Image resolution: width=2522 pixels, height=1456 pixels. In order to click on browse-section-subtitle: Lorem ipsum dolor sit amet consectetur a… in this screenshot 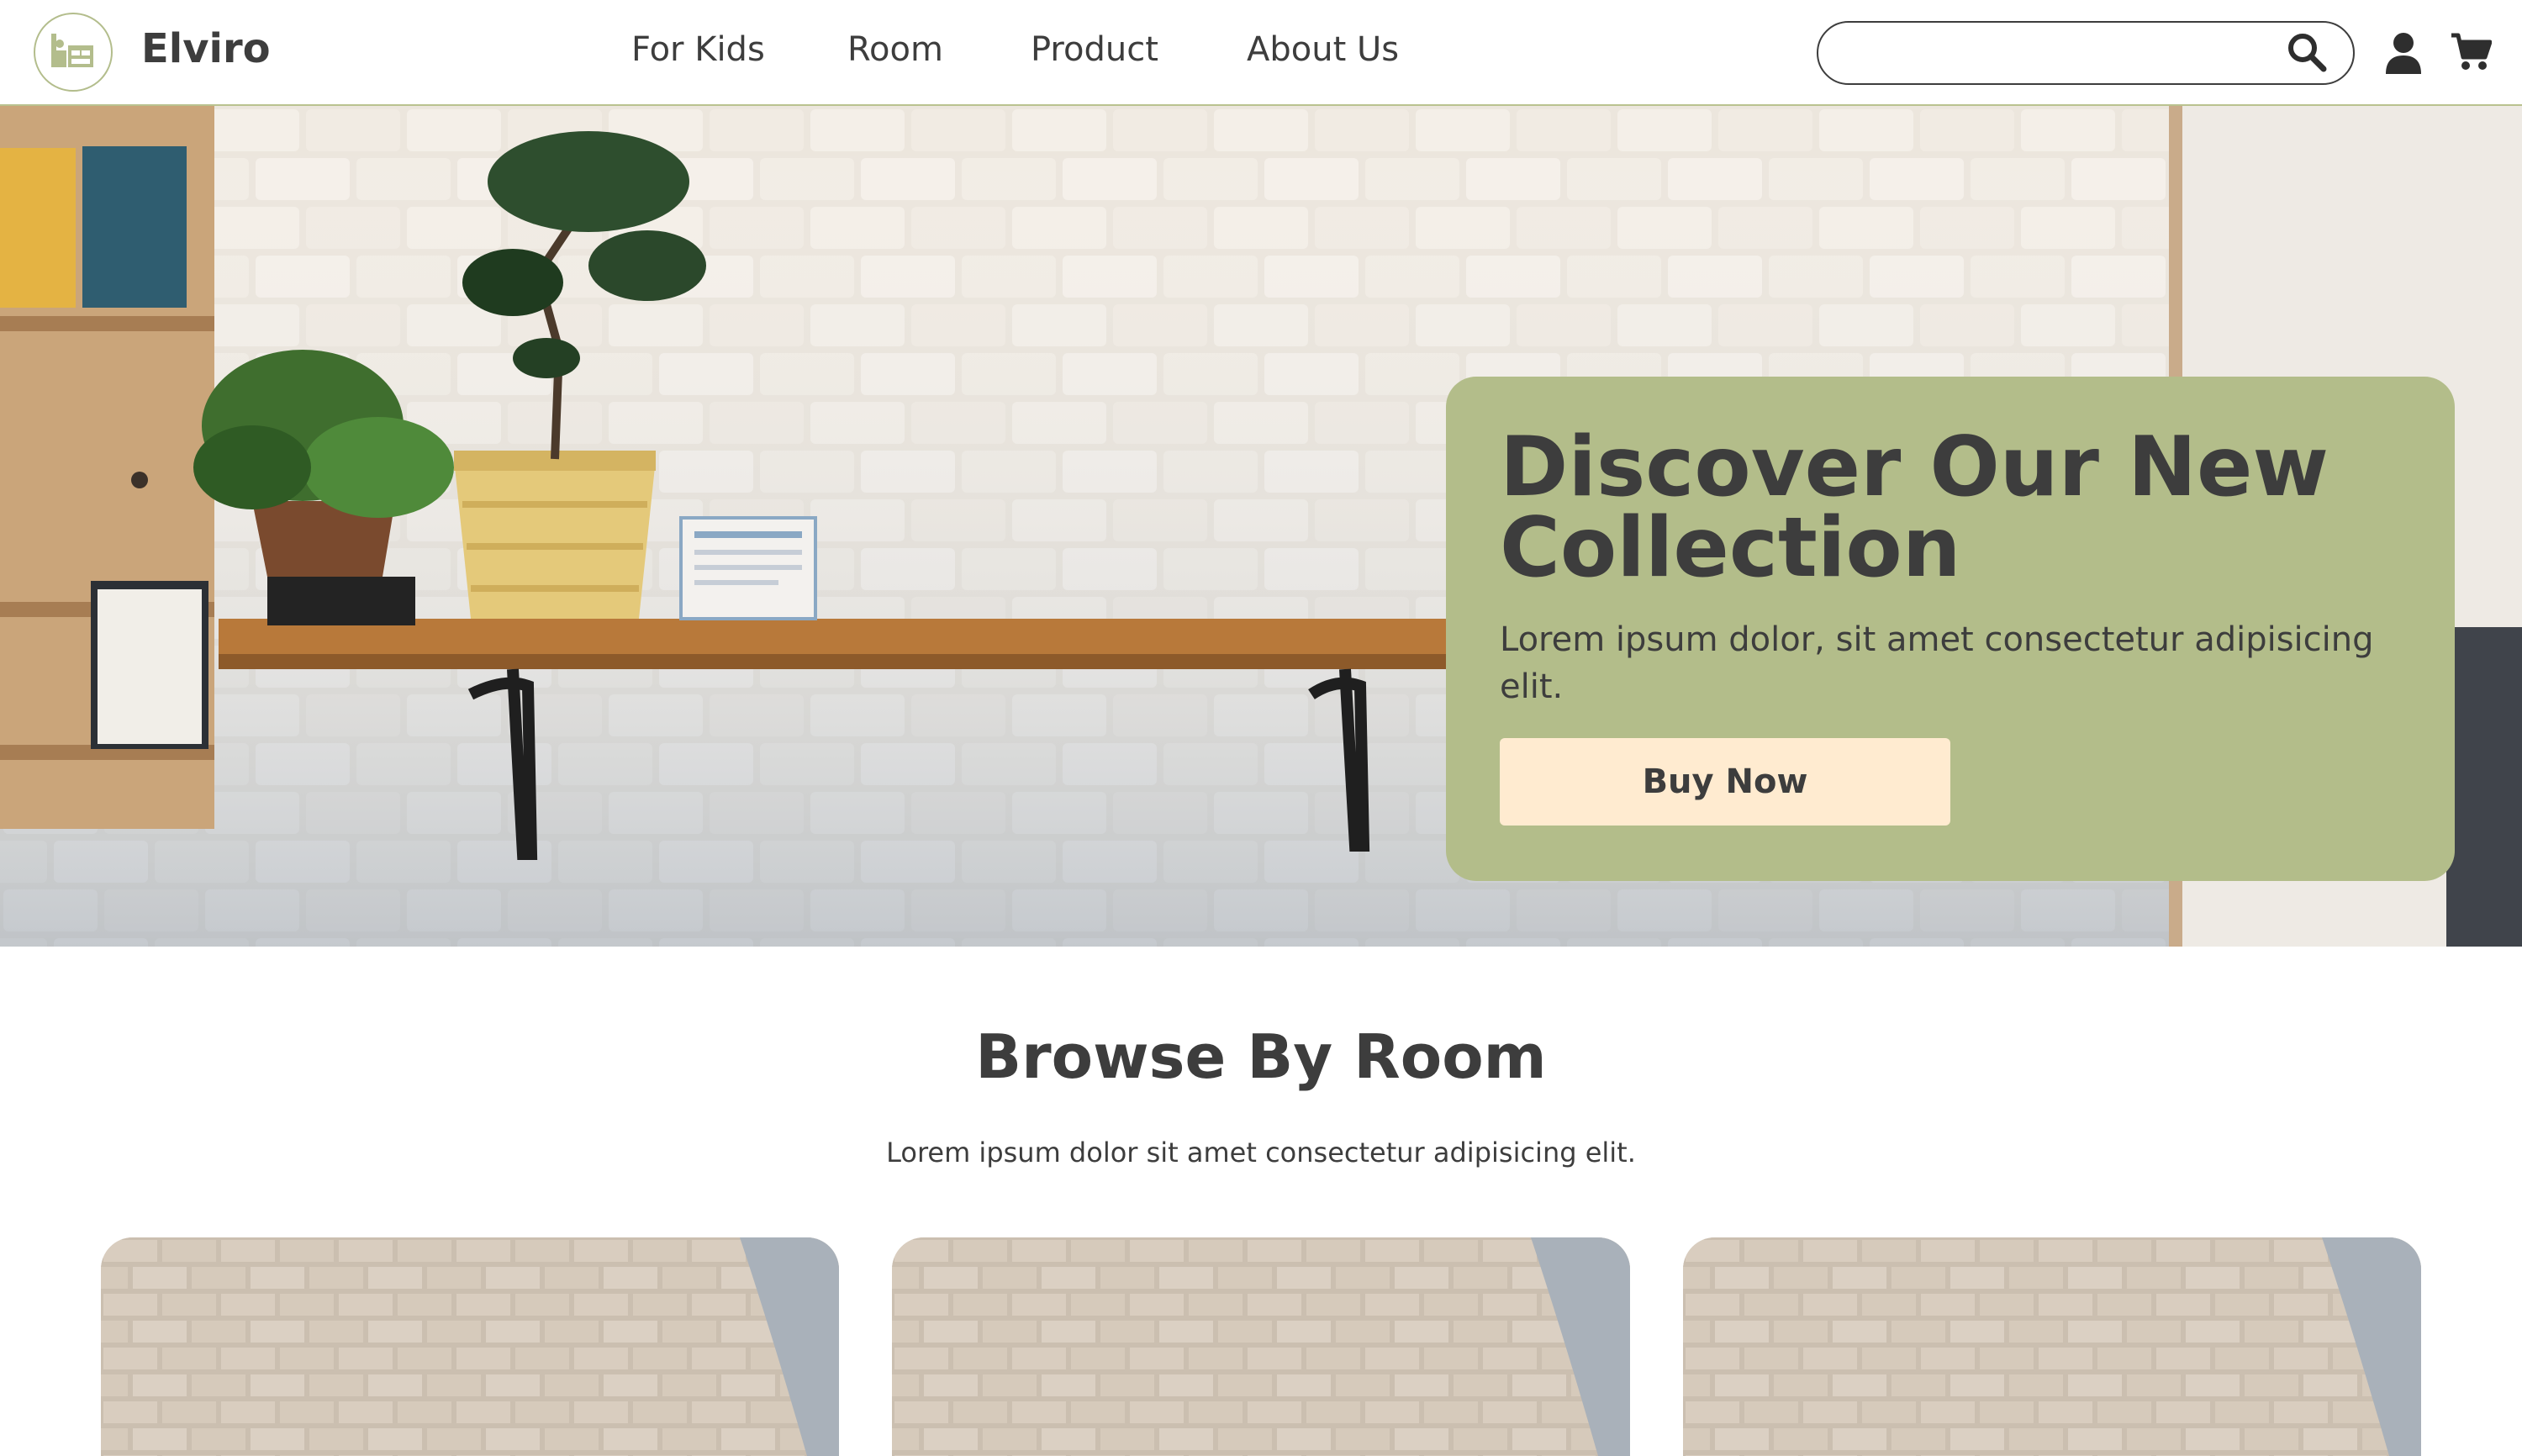, I will do `click(1261, 1152)`.